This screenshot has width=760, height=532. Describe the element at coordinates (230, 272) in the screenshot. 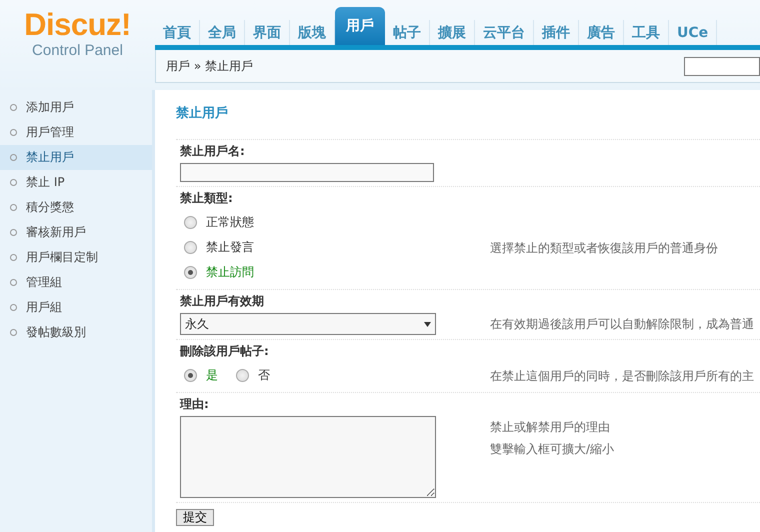

I see `radio-label: 禁止訪問` at that location.